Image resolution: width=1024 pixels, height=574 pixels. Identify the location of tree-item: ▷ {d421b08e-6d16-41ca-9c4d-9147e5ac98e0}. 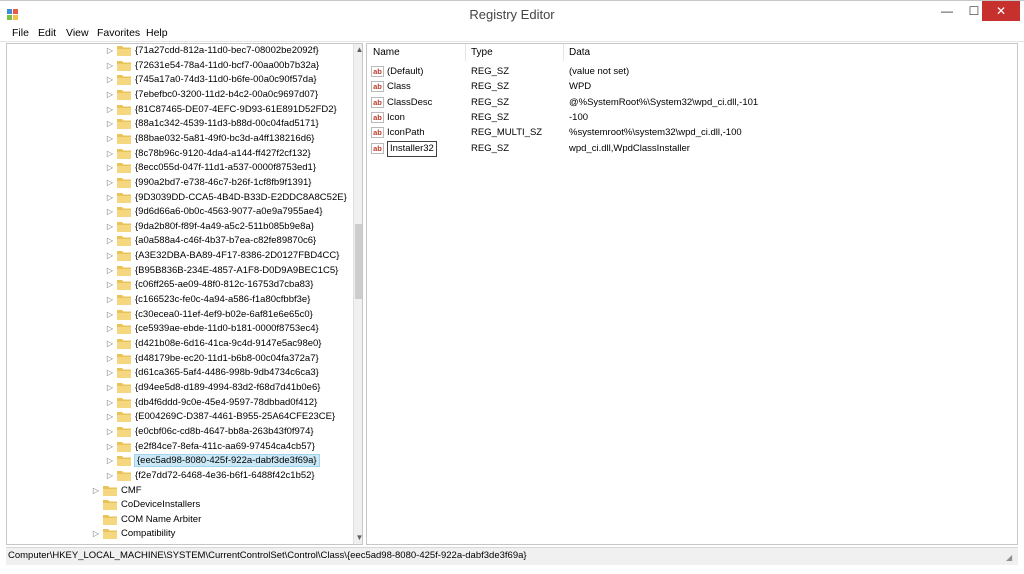
(213, 344).